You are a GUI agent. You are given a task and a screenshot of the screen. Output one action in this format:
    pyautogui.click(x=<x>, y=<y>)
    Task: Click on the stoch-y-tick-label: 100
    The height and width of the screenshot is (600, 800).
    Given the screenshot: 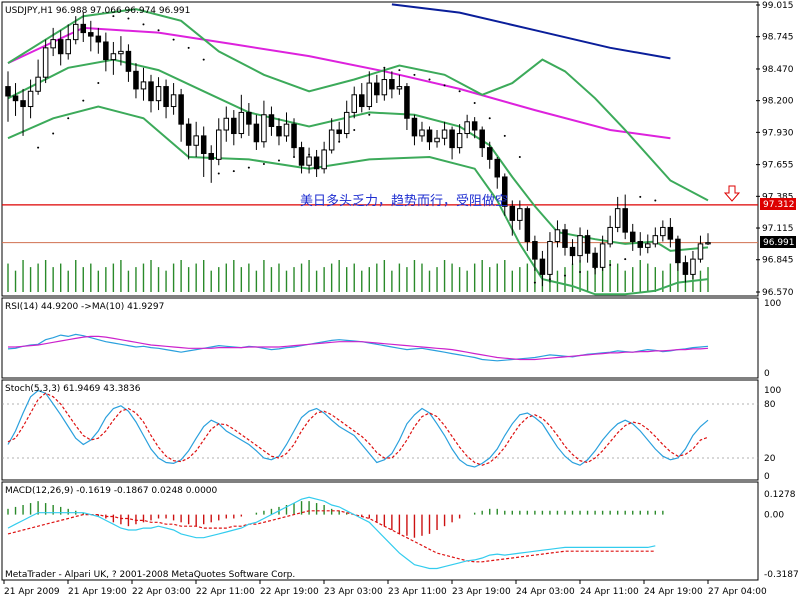 What is the action you would take?
    pyautogui.click(x=772, y=391)
    